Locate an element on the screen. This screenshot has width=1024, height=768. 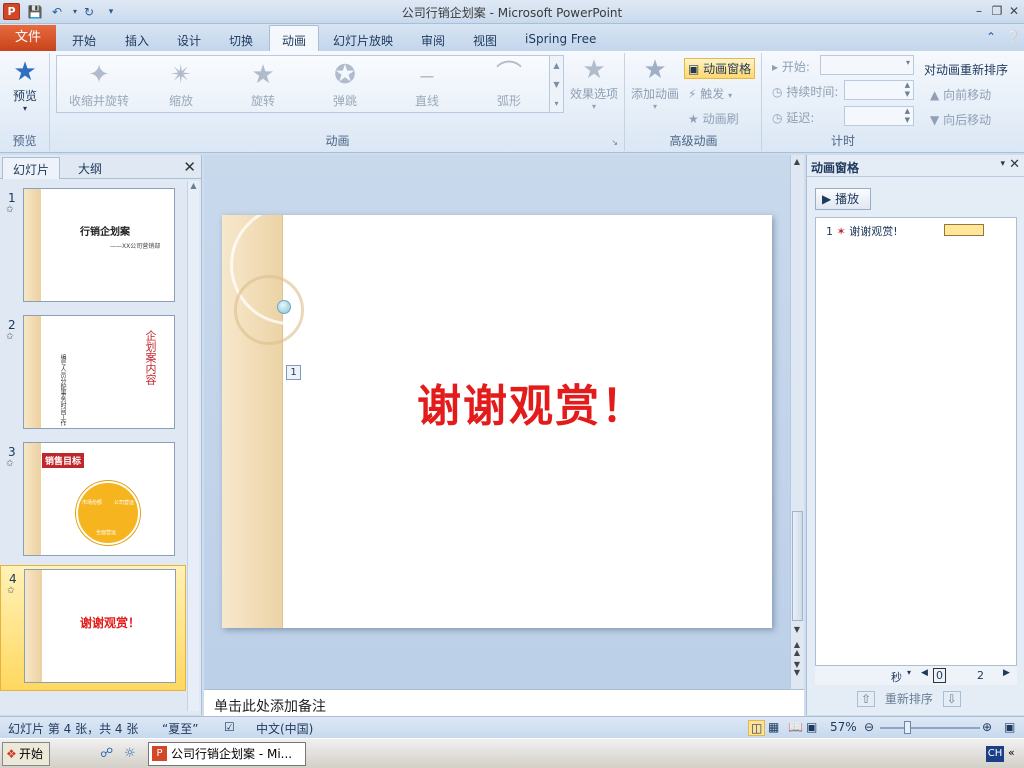
language-indicator: 中文(中国) is located at coordinates (284, 728).